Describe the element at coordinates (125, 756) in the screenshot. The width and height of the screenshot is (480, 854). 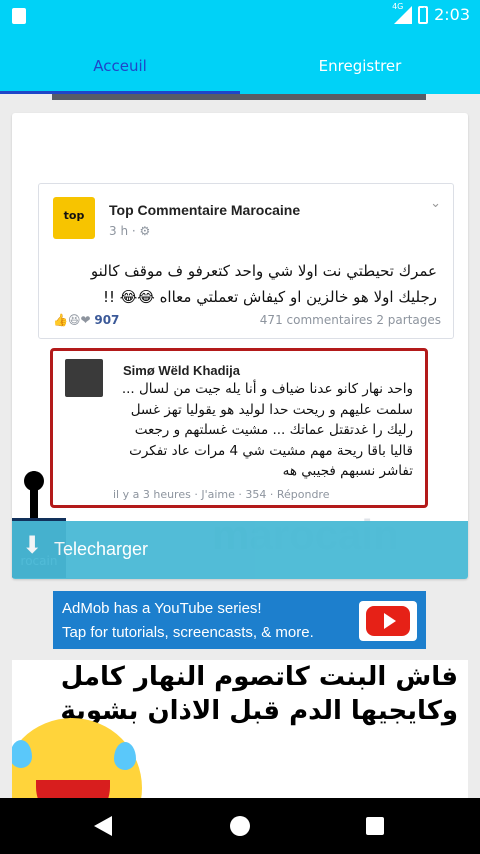
I see `tear-right` at that location.